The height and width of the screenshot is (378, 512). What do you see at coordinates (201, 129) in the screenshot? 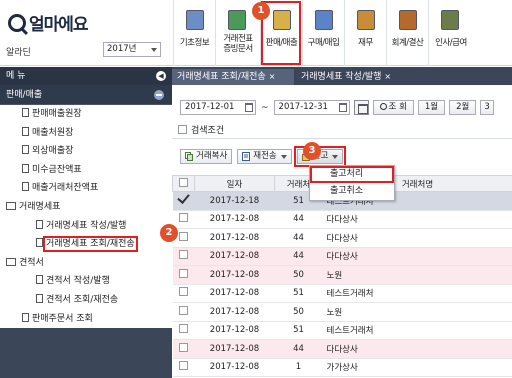
I see `search-conditions-toggle: 검색조건` at bounding box center [201, 129].